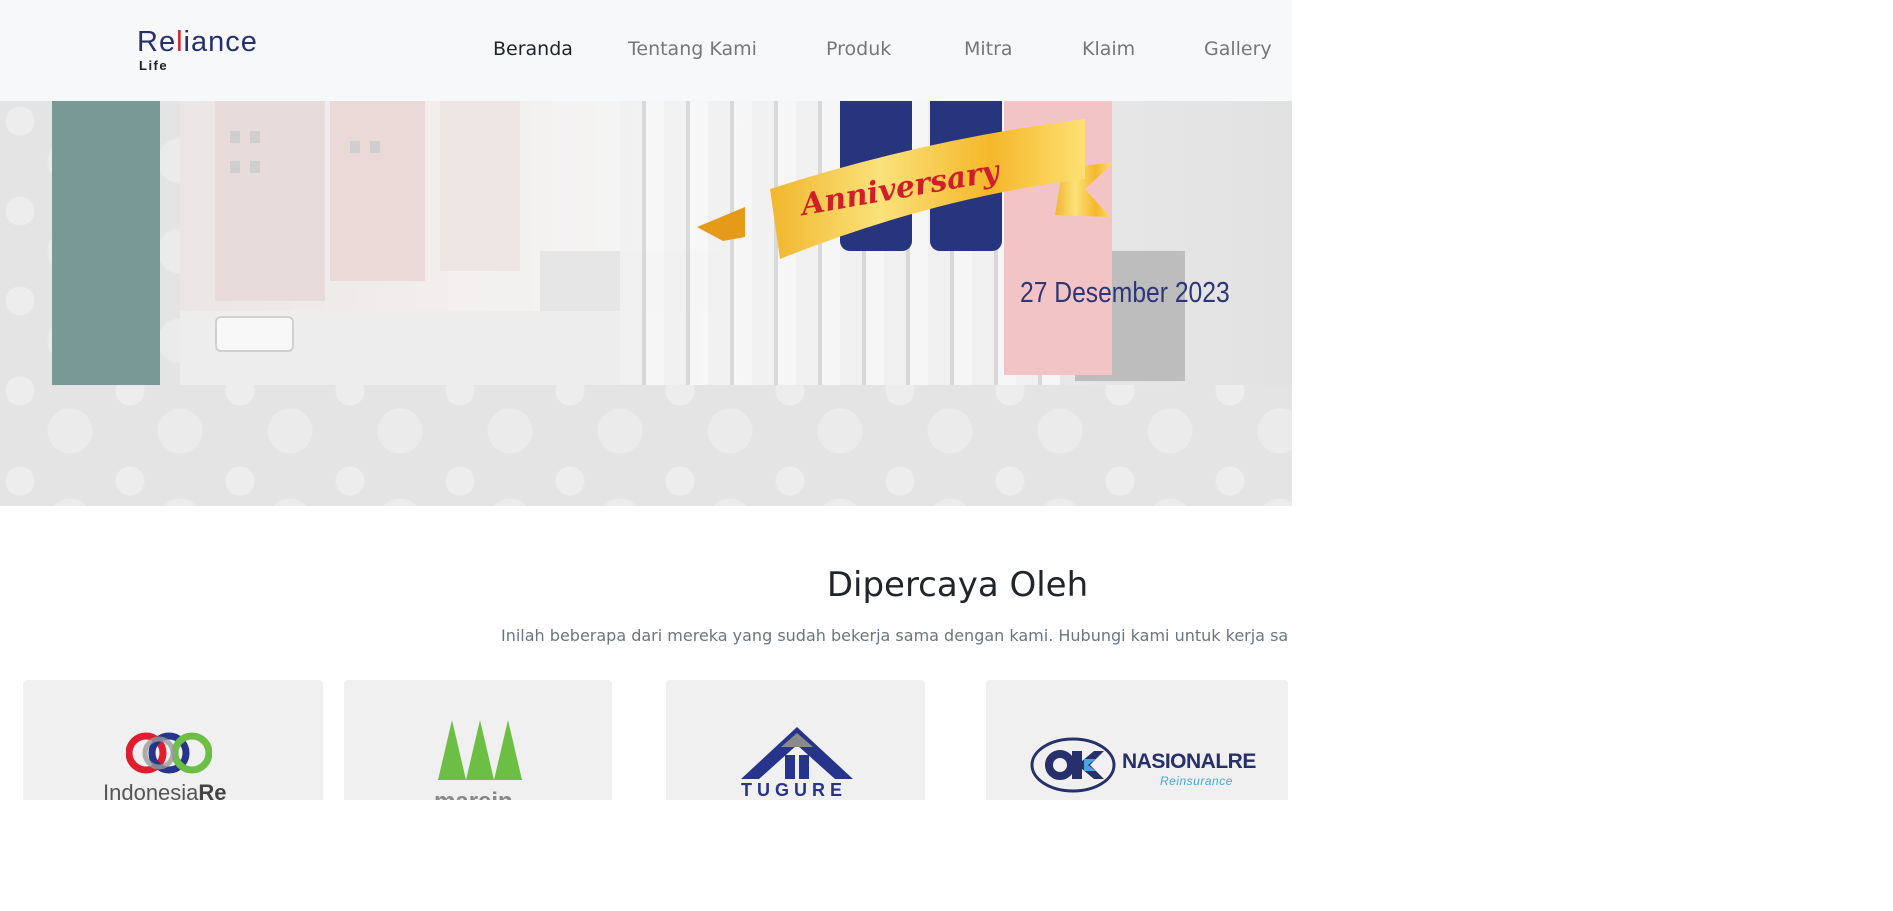  Describe the element at coordinates (165, 790) in the screenshot. I see `partner-name-indonesia-re: IndonesiaRe` at that location.